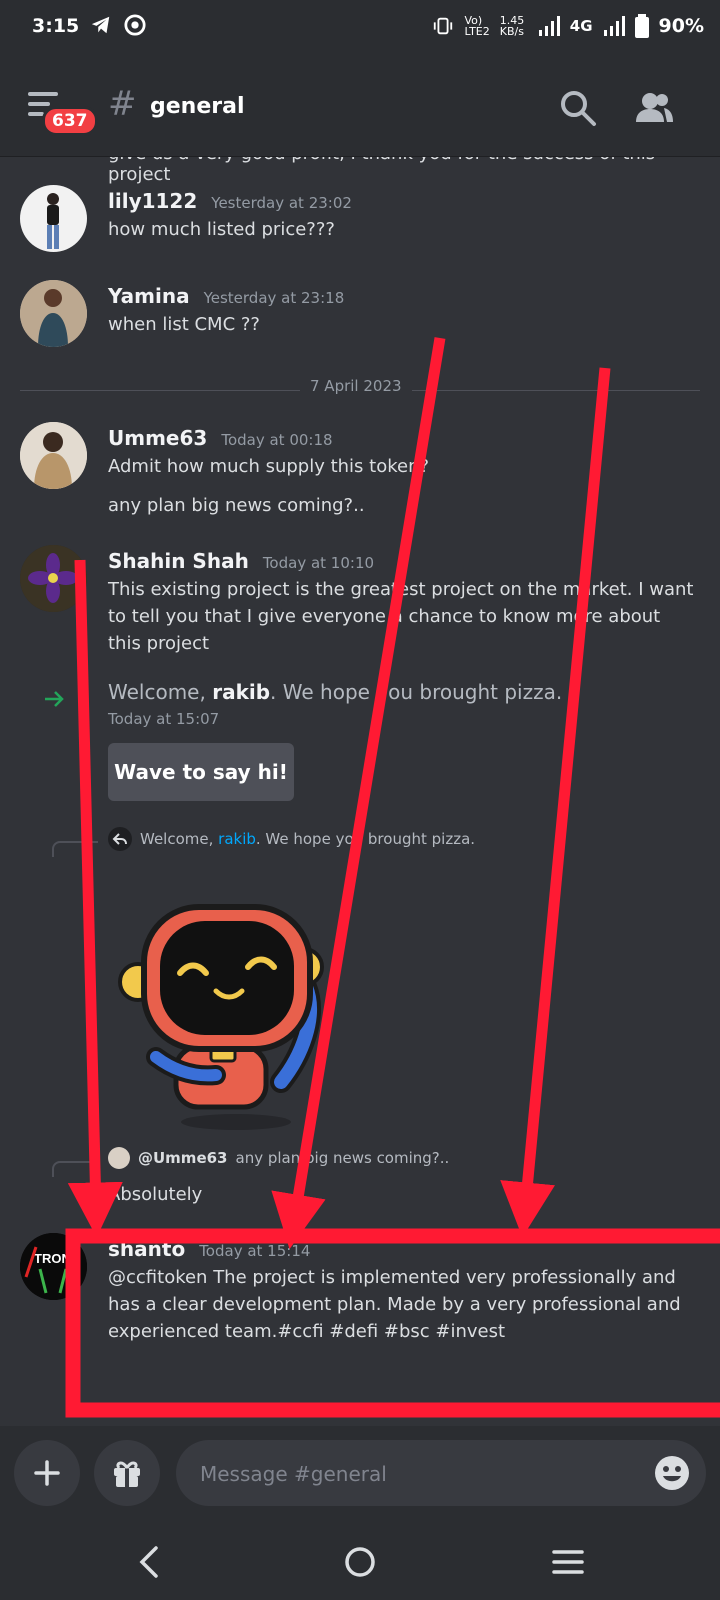 Image resolution: width=720 pixels, height=1600 pixels. What do you see at coordinates (654, 108) in the screenshot?
I see `members-icon` at bounding box center [654, 108].